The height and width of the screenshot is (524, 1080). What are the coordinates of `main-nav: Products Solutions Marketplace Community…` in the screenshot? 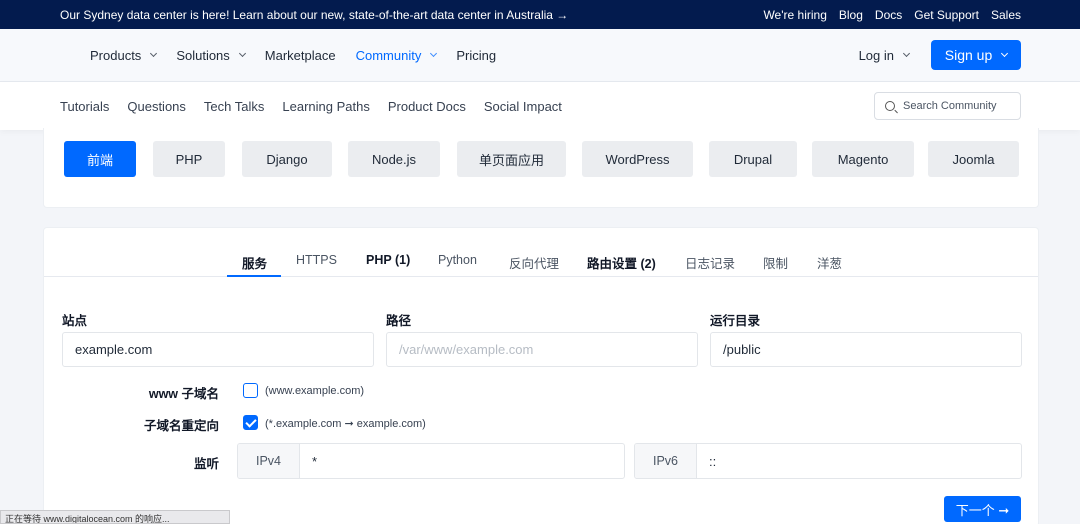 It's located at (540, 55).